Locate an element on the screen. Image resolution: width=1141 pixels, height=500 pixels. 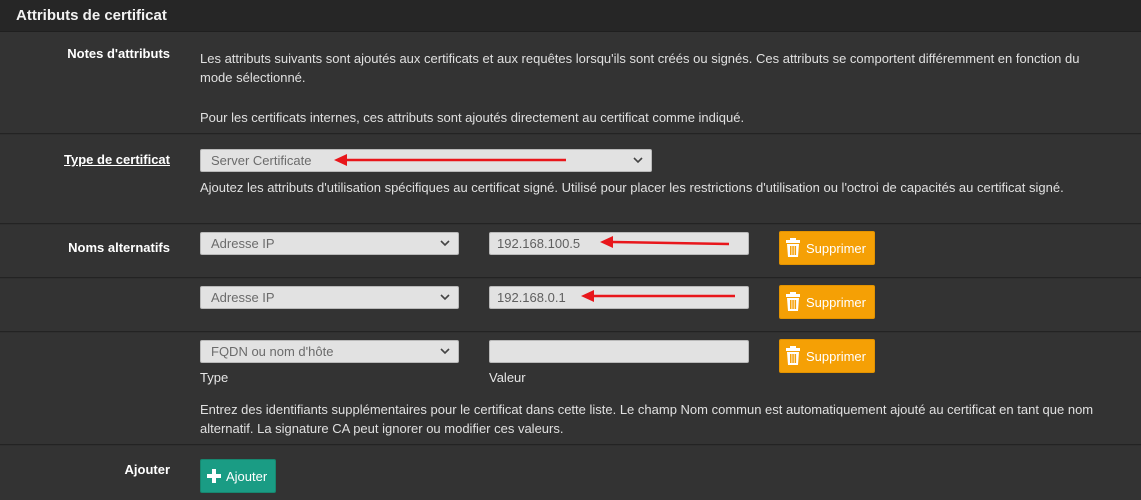
cert-type-label: Type de certificat is located at coordinates (117, 159).